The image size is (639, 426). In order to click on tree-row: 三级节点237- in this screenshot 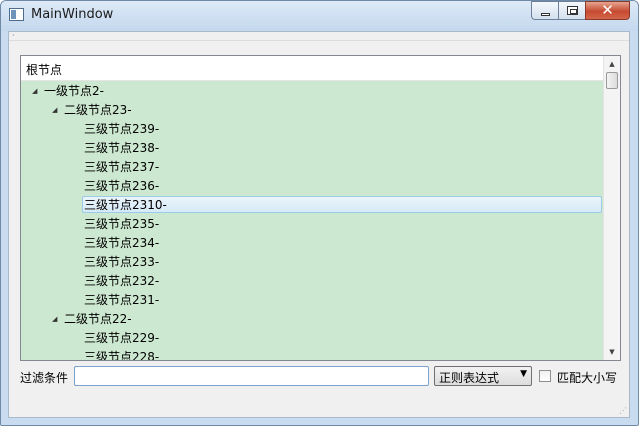, I will do `click(312, 167)`.